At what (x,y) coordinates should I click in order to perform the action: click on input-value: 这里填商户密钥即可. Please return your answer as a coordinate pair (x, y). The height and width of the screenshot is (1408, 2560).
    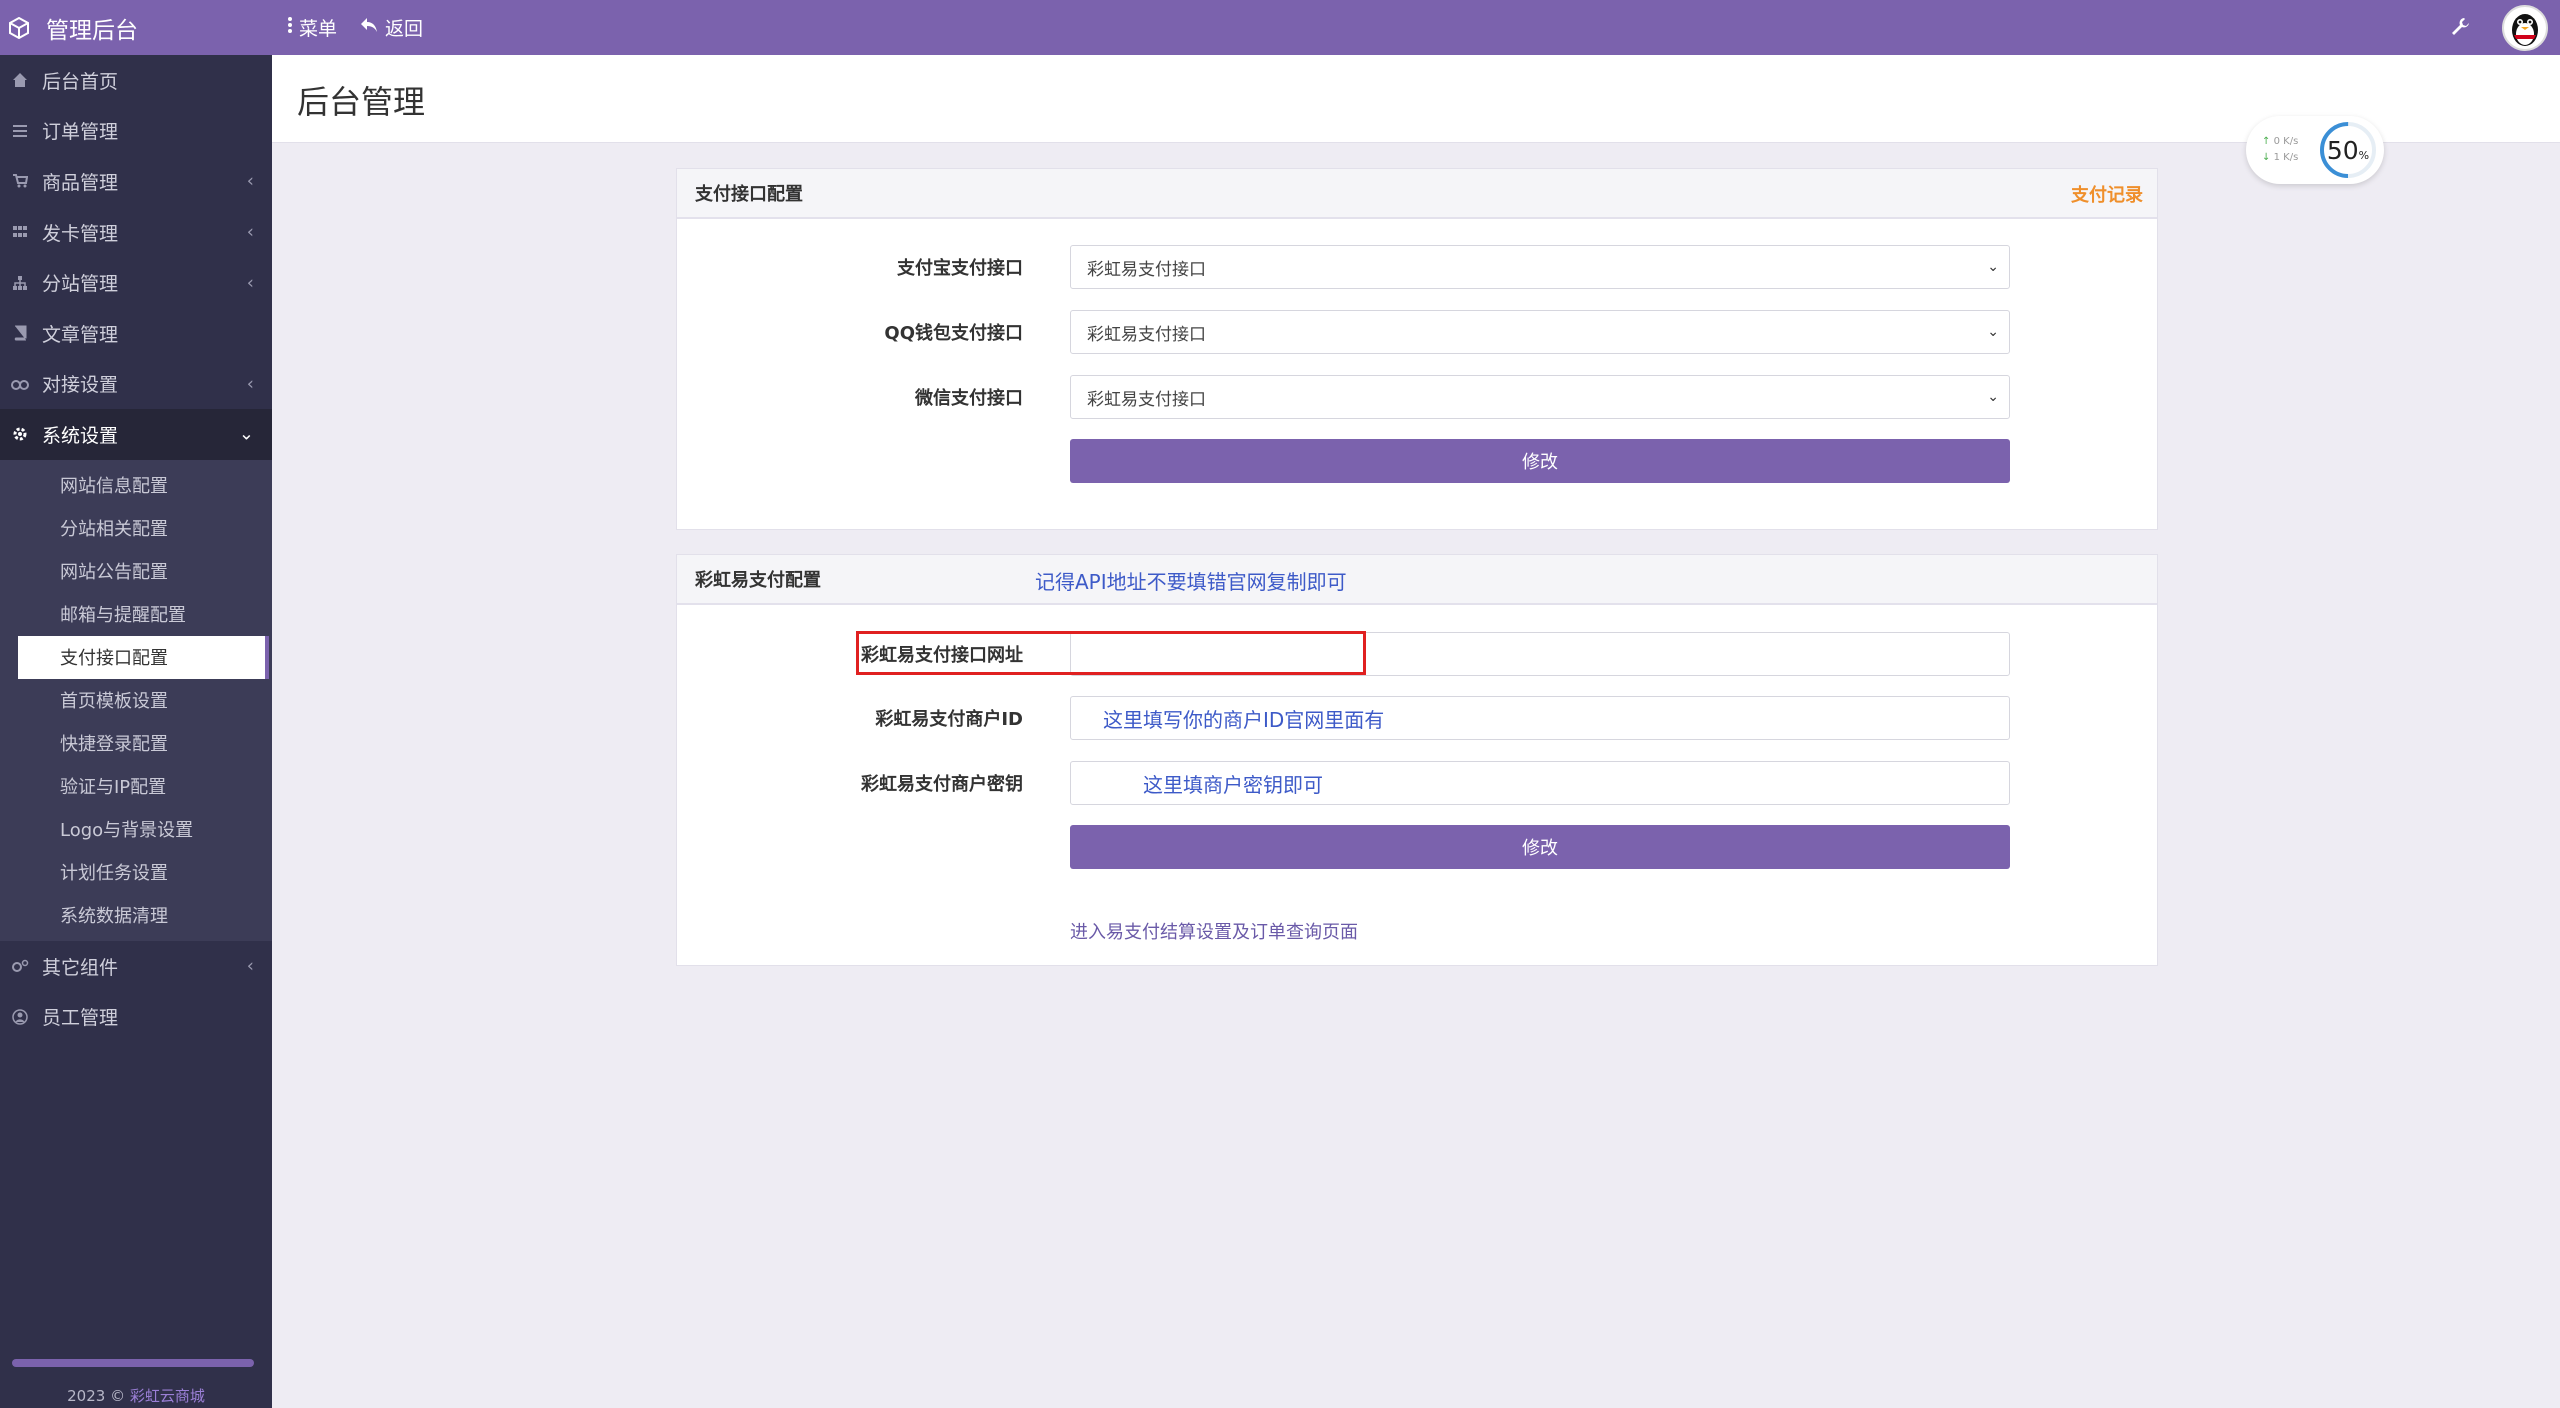
    Looking at the image, I should click on (1233, 784).